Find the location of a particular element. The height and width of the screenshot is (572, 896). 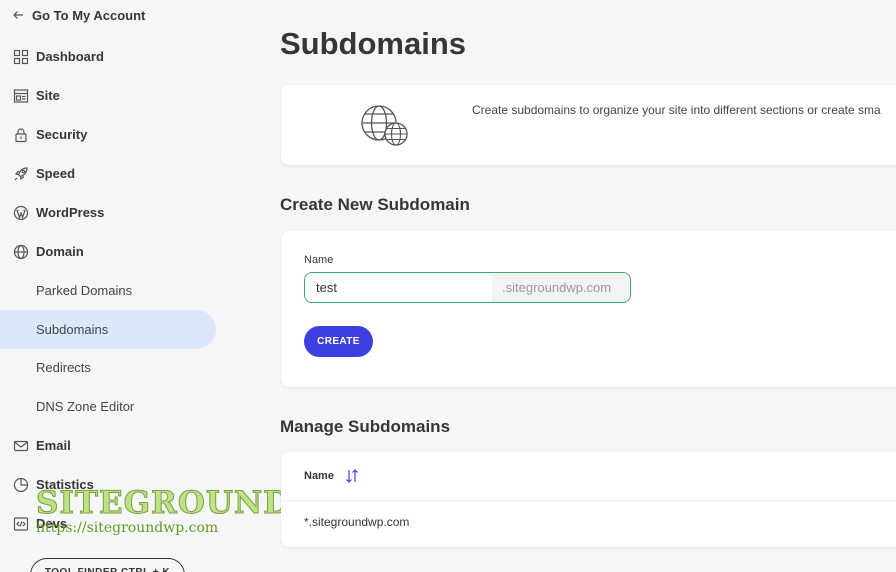

sidebar-item-wordpress: WordPress is located at coordinates (52, 212).